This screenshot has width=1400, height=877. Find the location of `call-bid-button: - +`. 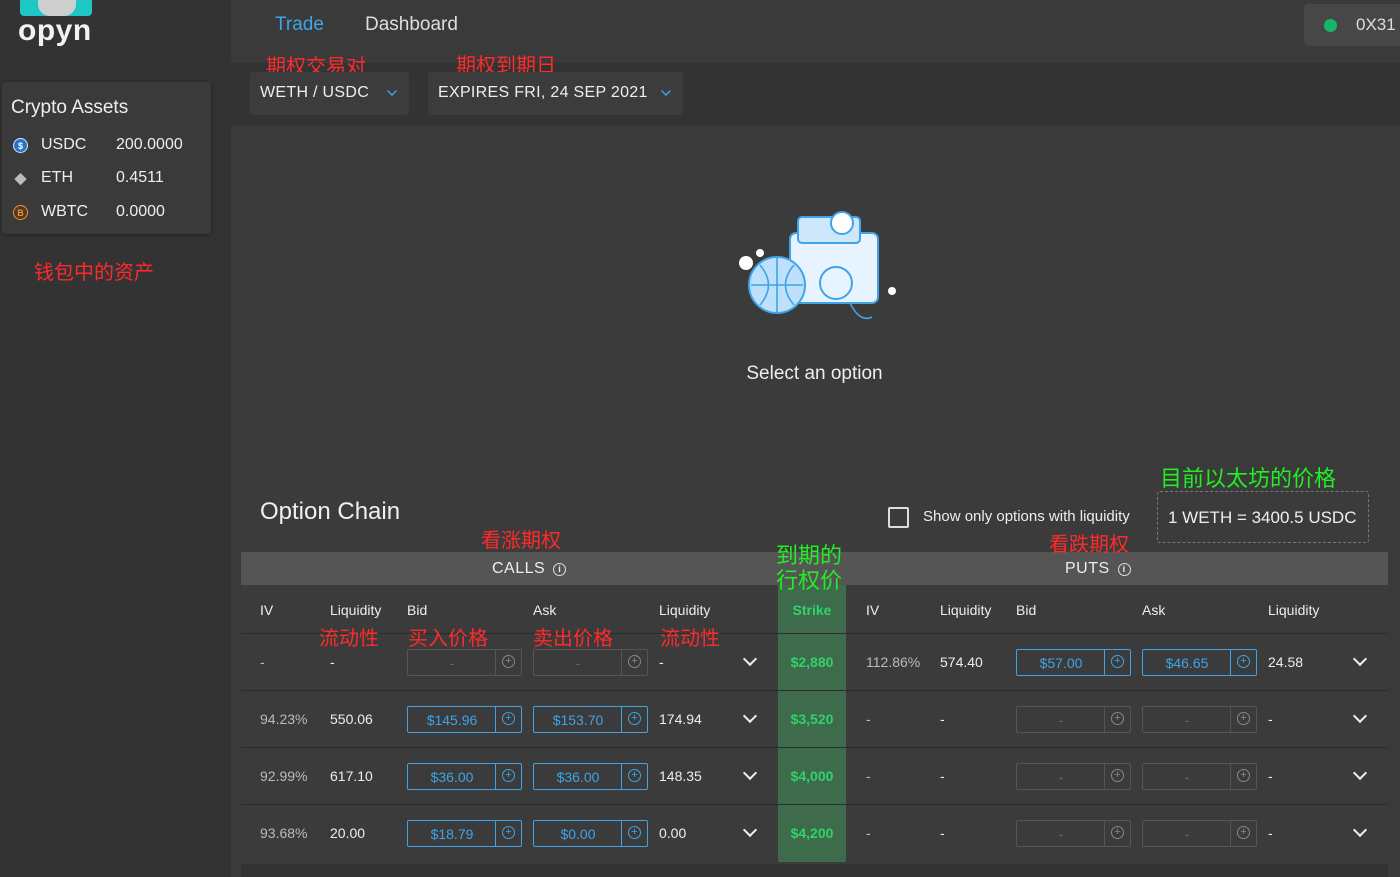

call-bid-button: - + is located at coordinates (464, 662).